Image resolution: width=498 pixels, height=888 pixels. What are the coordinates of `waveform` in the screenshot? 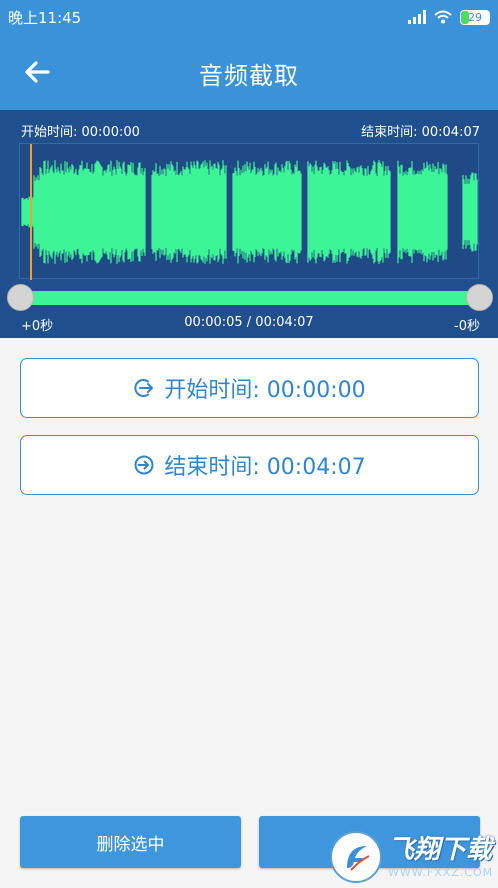 It's located at (249, 211).